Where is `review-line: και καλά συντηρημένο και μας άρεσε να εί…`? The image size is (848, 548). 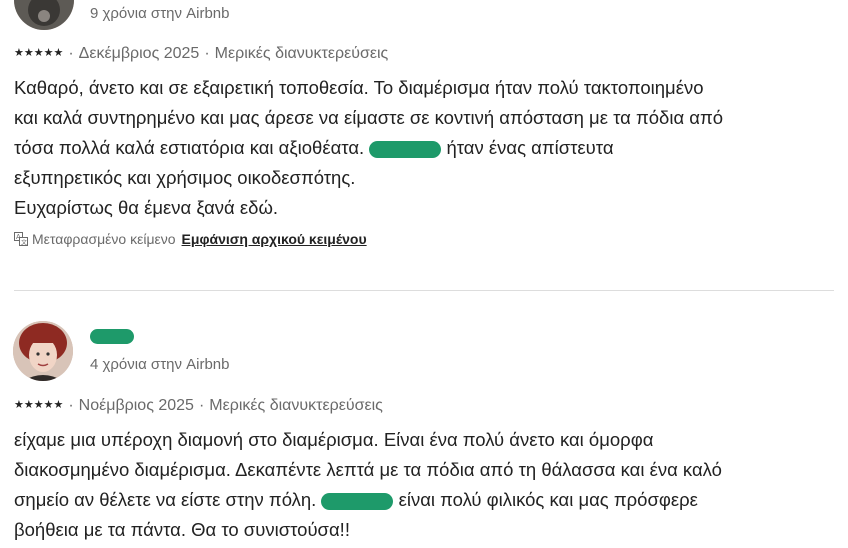
review-line: και καλά συντηρημένο και μας άρεσε να εί… is located at coordinates (369, 117).